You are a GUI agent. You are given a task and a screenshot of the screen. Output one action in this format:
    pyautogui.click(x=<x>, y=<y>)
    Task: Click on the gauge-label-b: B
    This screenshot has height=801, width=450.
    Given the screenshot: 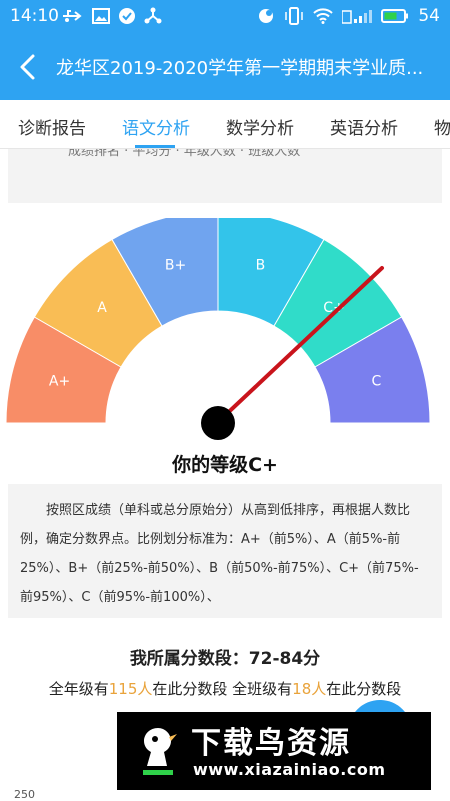 What is the action you would take?
    pyautogui.click(x=261, y=266)
    